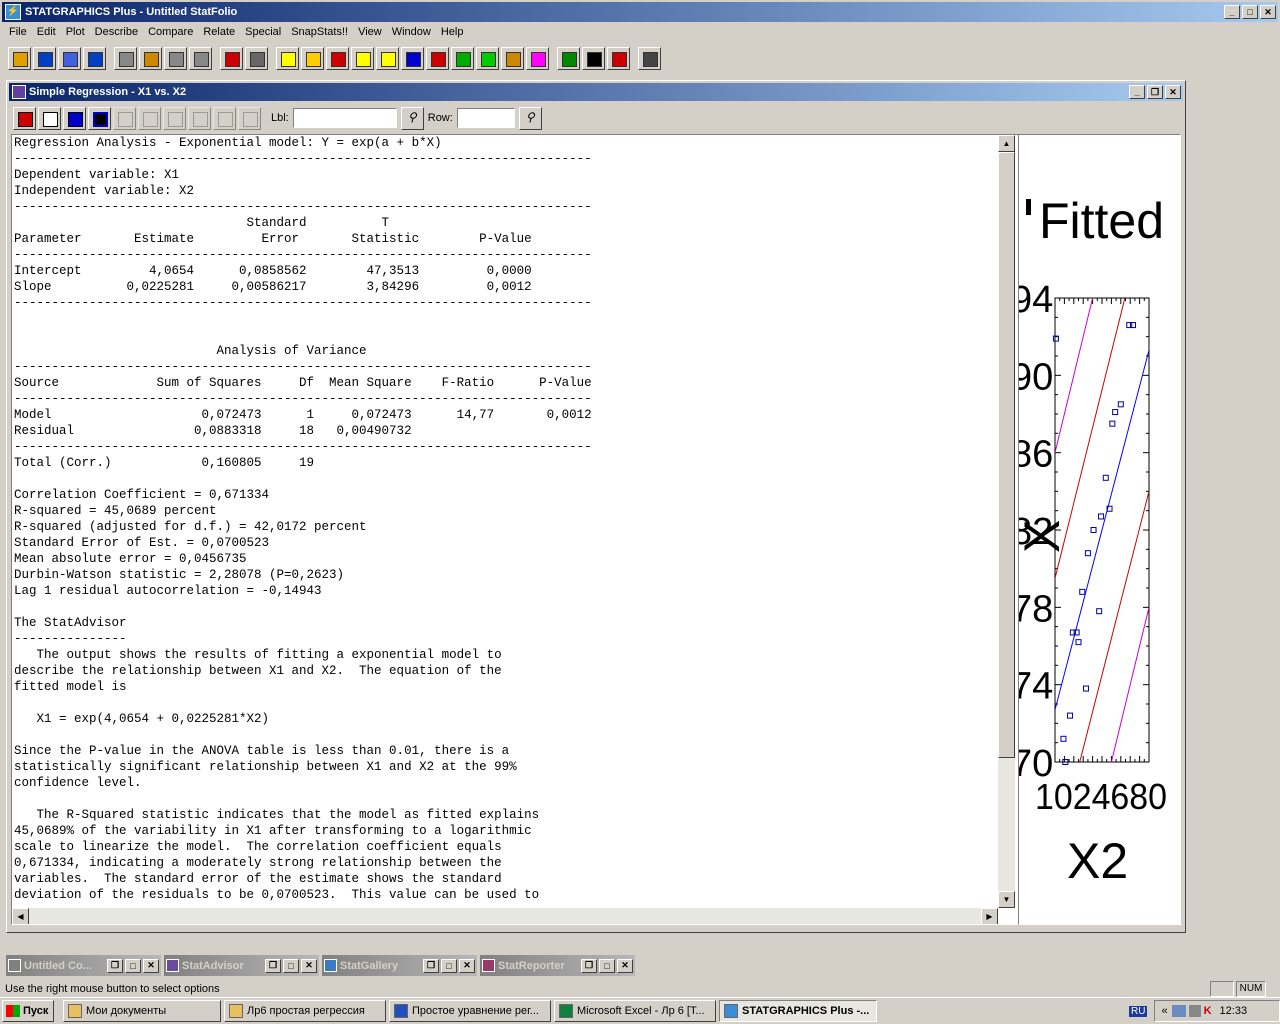 The height and width of the screenshot is (1024, 1280). Describe the element at coordinates (75, 32) in the screenshot. I see `menu-plot: Plot` at that location.